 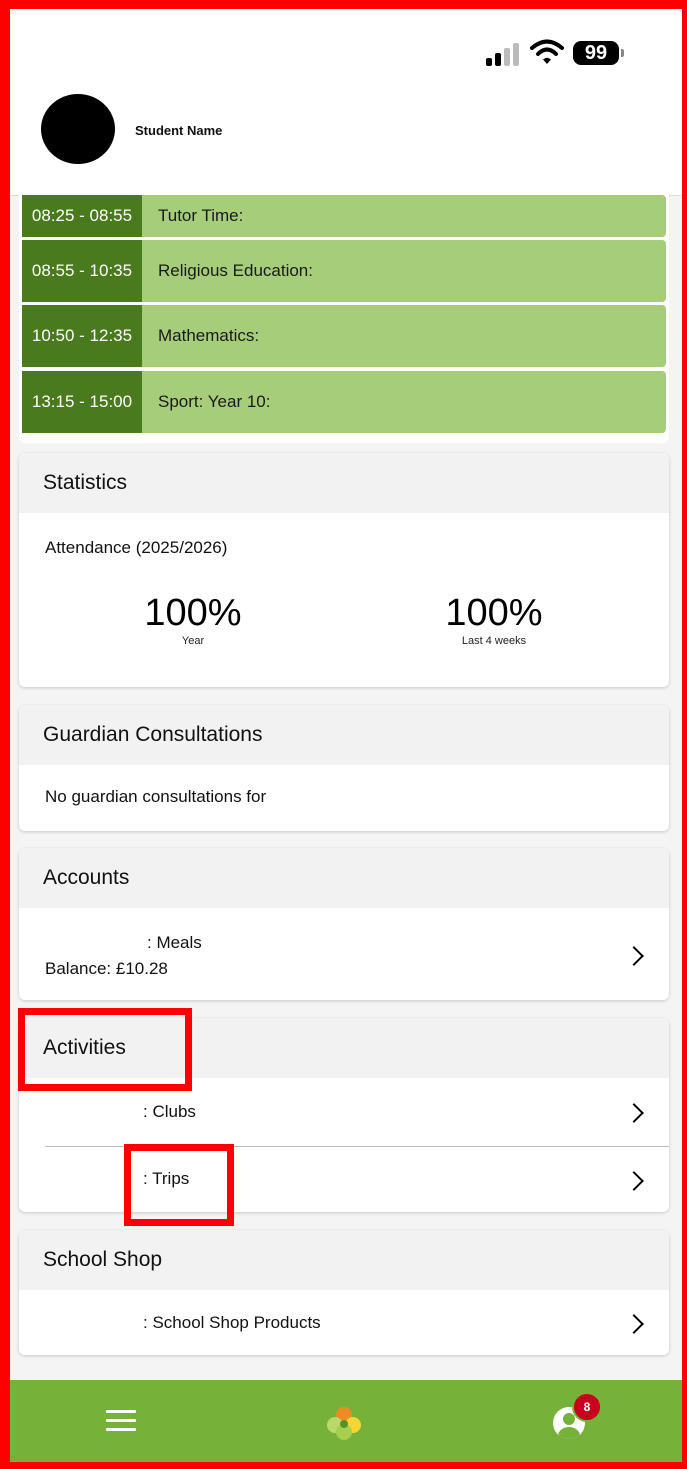 I want to click on meals-balance: Balance: £10.28, so click(x=106, y=968).